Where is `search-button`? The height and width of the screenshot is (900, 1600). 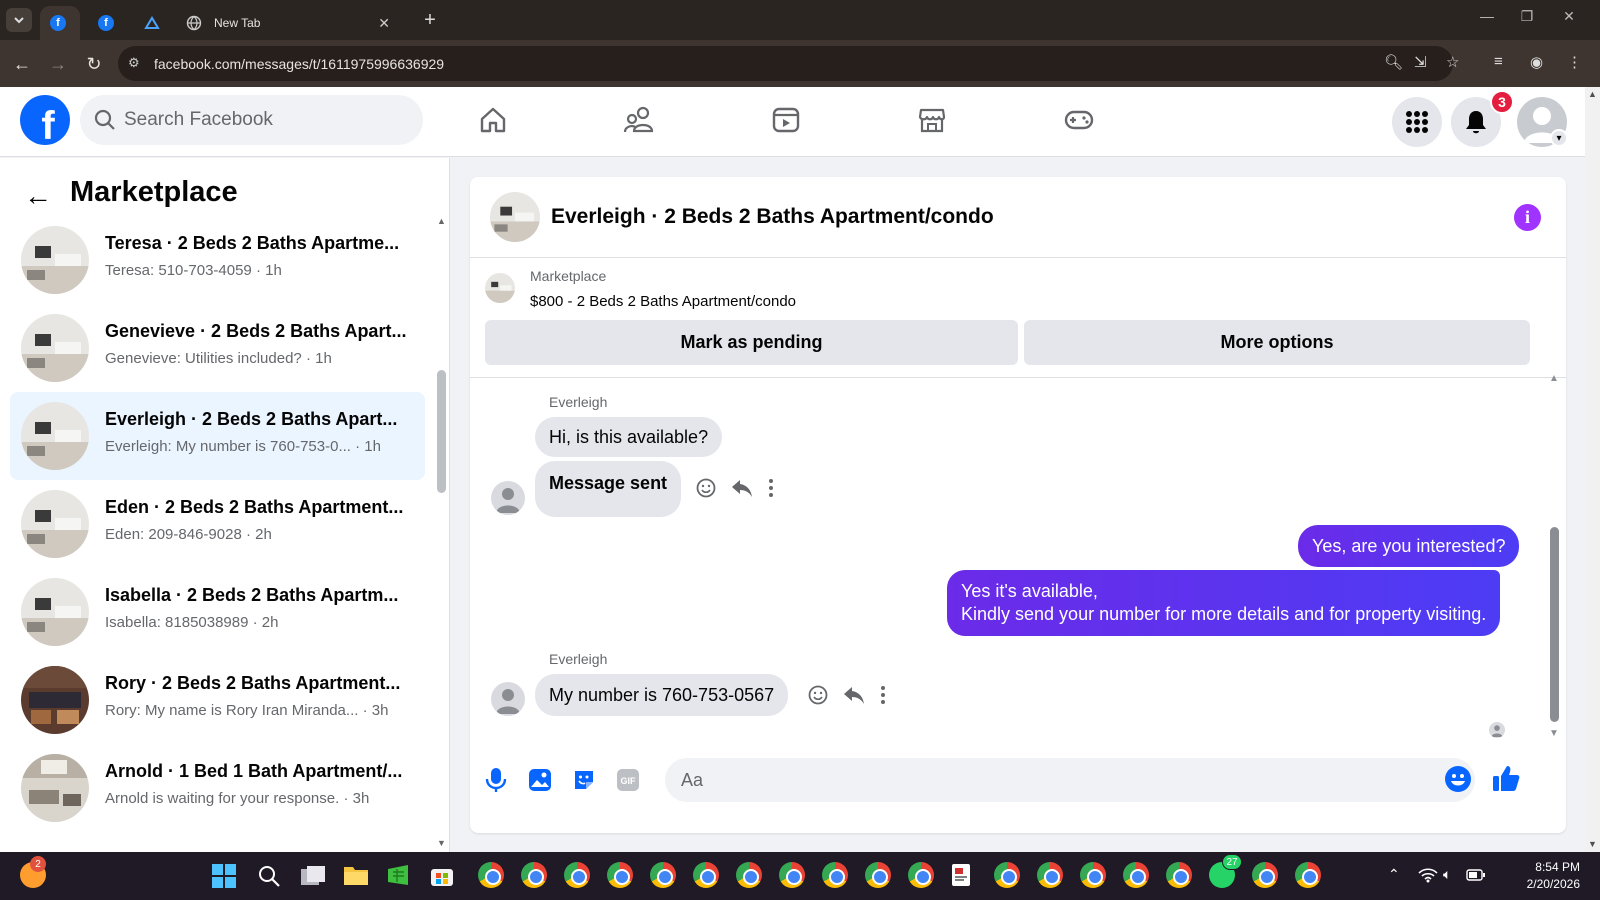 search-button is located at coordinates (269, 878).